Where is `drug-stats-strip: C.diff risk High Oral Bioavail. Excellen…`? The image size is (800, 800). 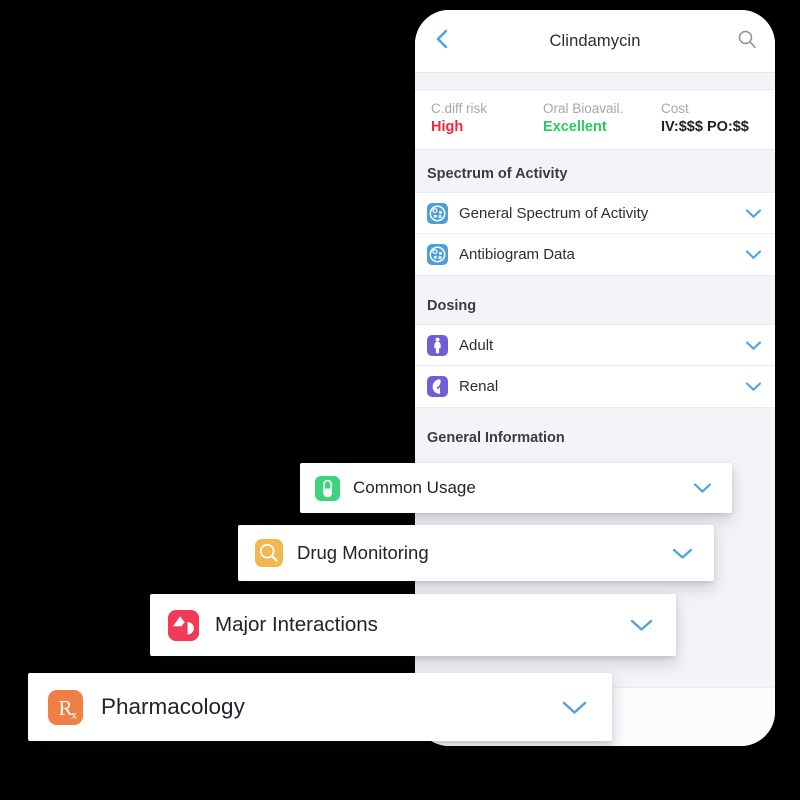
drug-stats-strip: C.diff risk High Oral Bioavail. Excellen… is located at coordinates (595, 120).